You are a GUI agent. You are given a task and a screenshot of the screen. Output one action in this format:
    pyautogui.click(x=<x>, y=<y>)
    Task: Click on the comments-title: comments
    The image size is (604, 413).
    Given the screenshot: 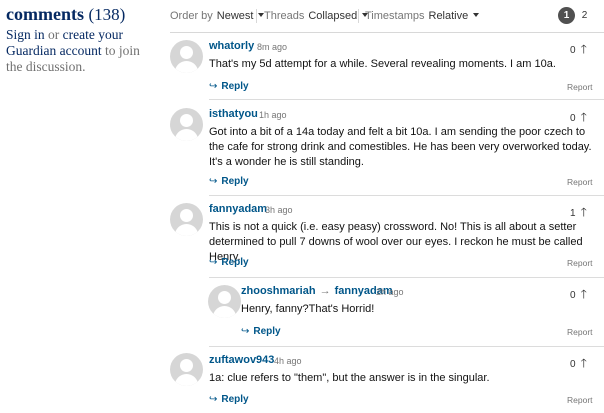 What is the action you would take?
    pyautogui.click(x=45, y=14)
    